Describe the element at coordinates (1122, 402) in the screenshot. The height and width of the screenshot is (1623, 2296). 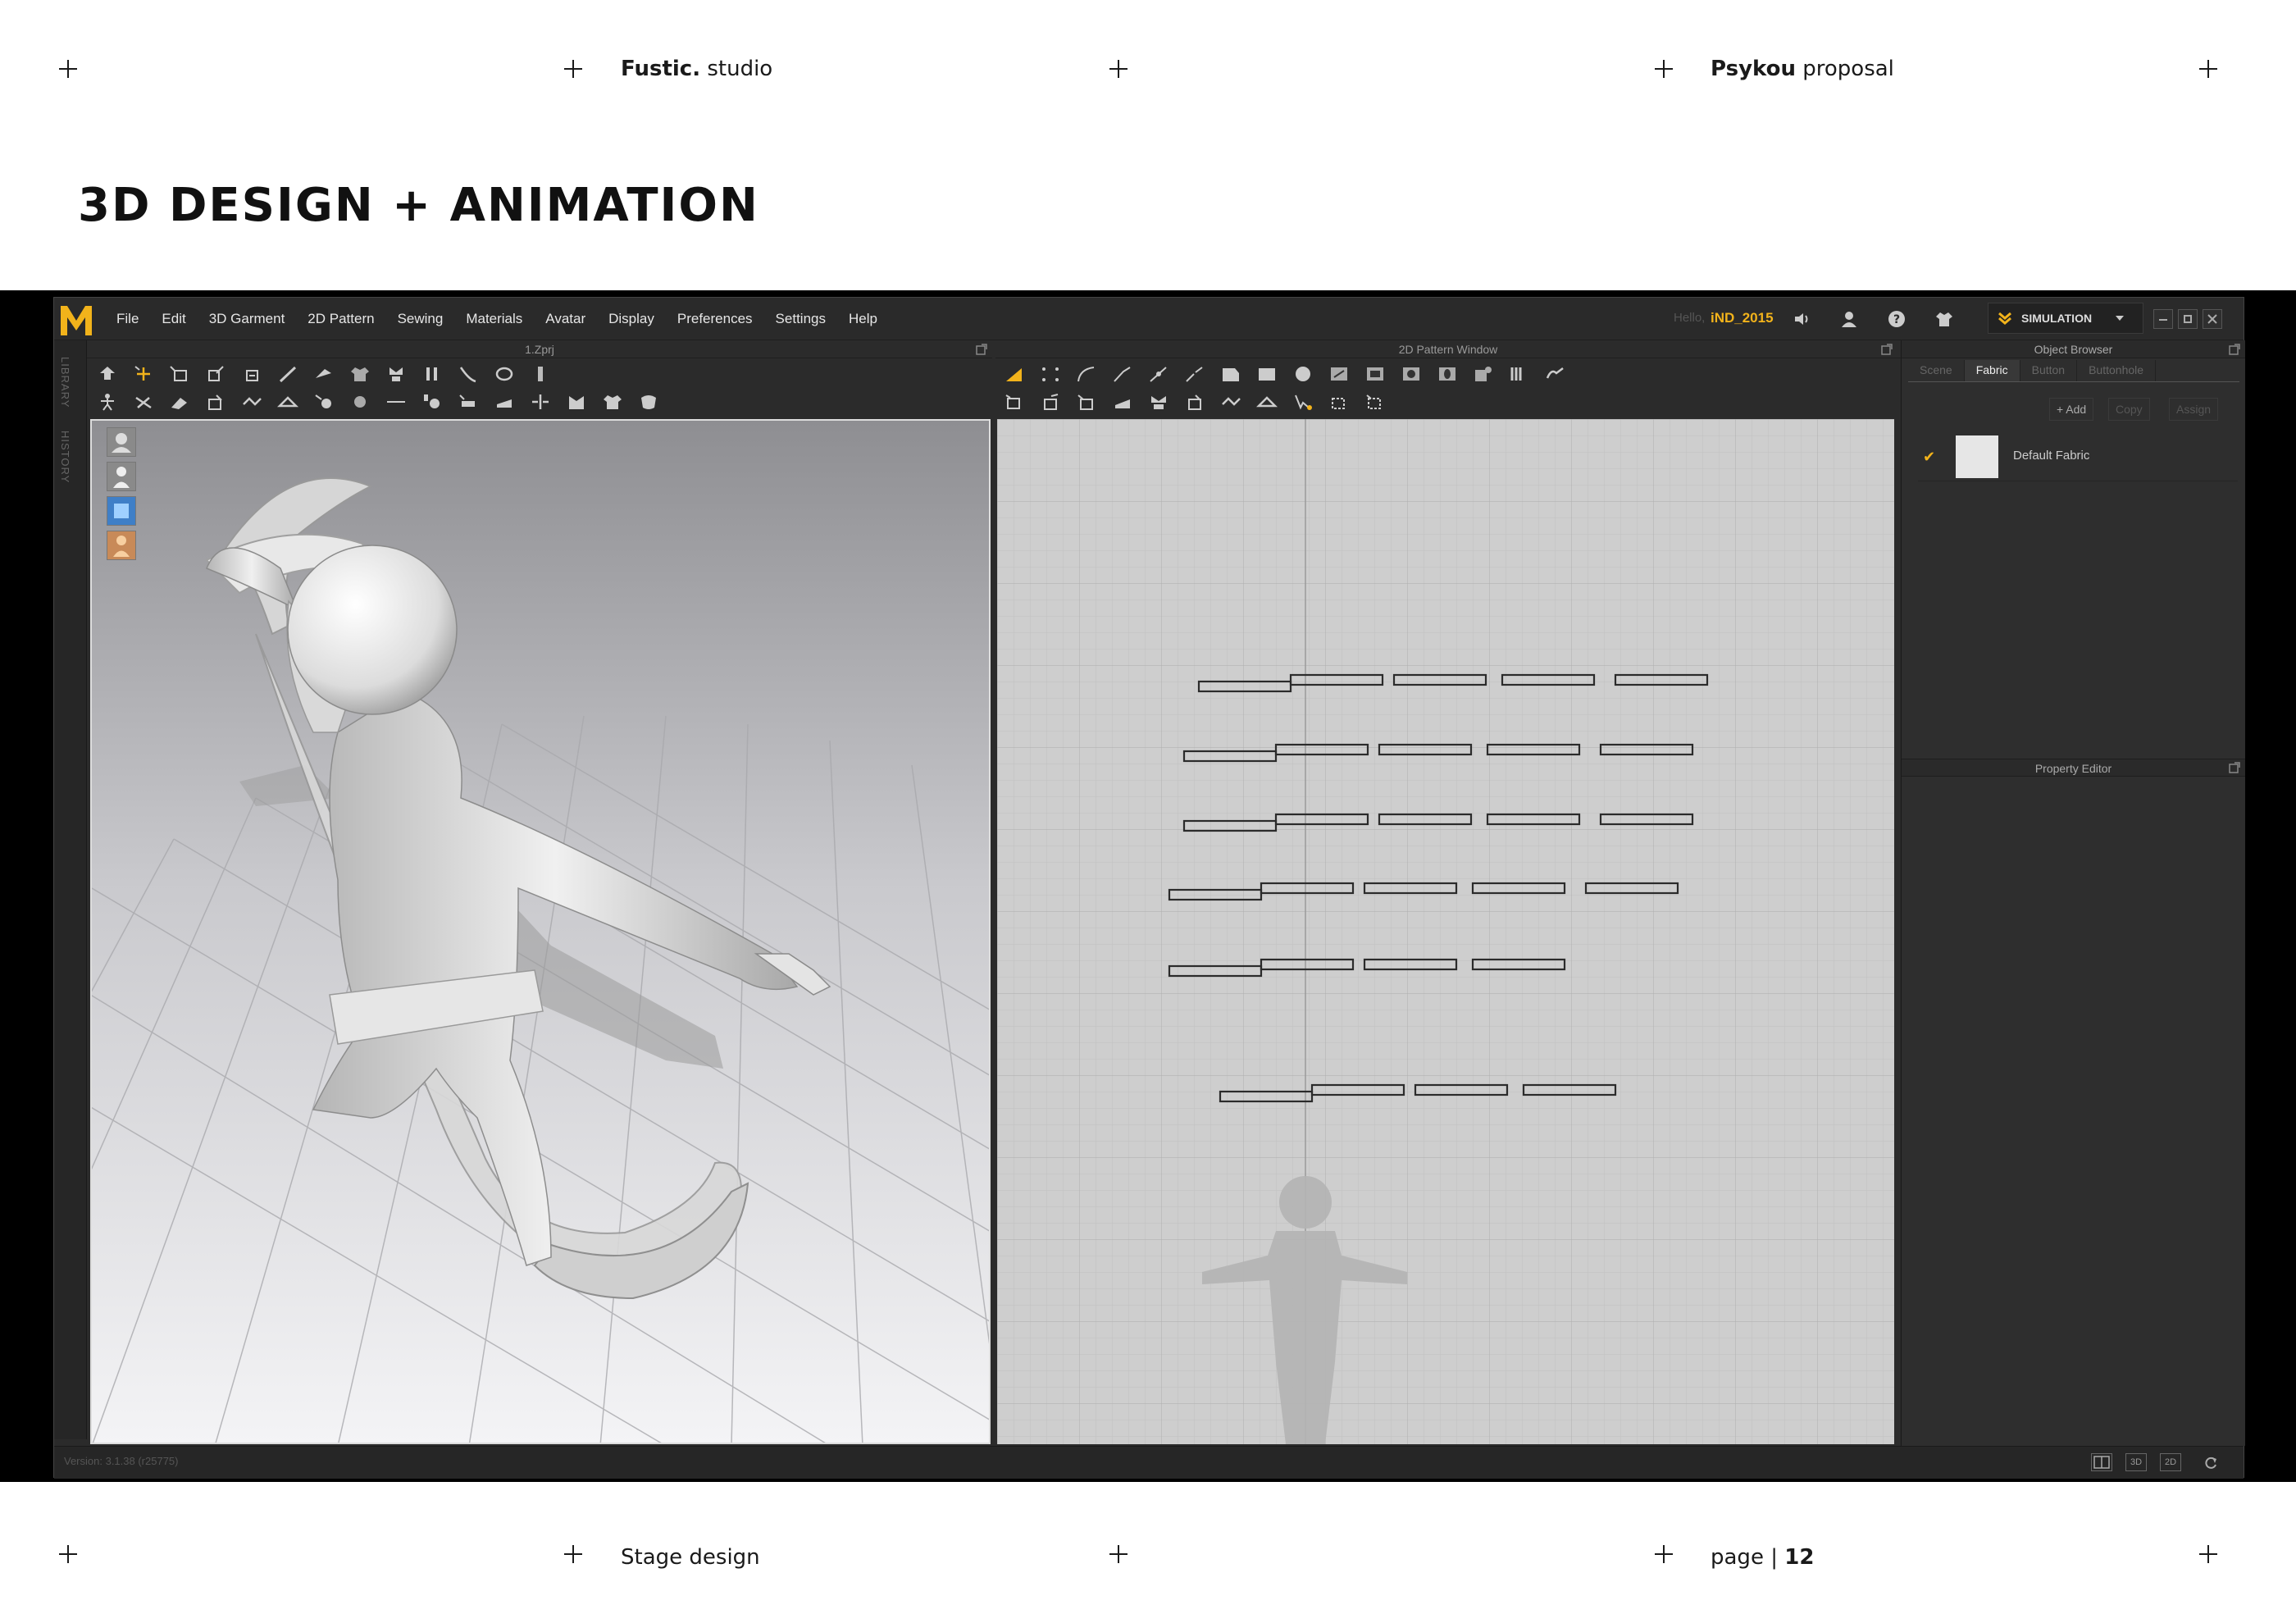
I see `tack-2d-icon` at that location.